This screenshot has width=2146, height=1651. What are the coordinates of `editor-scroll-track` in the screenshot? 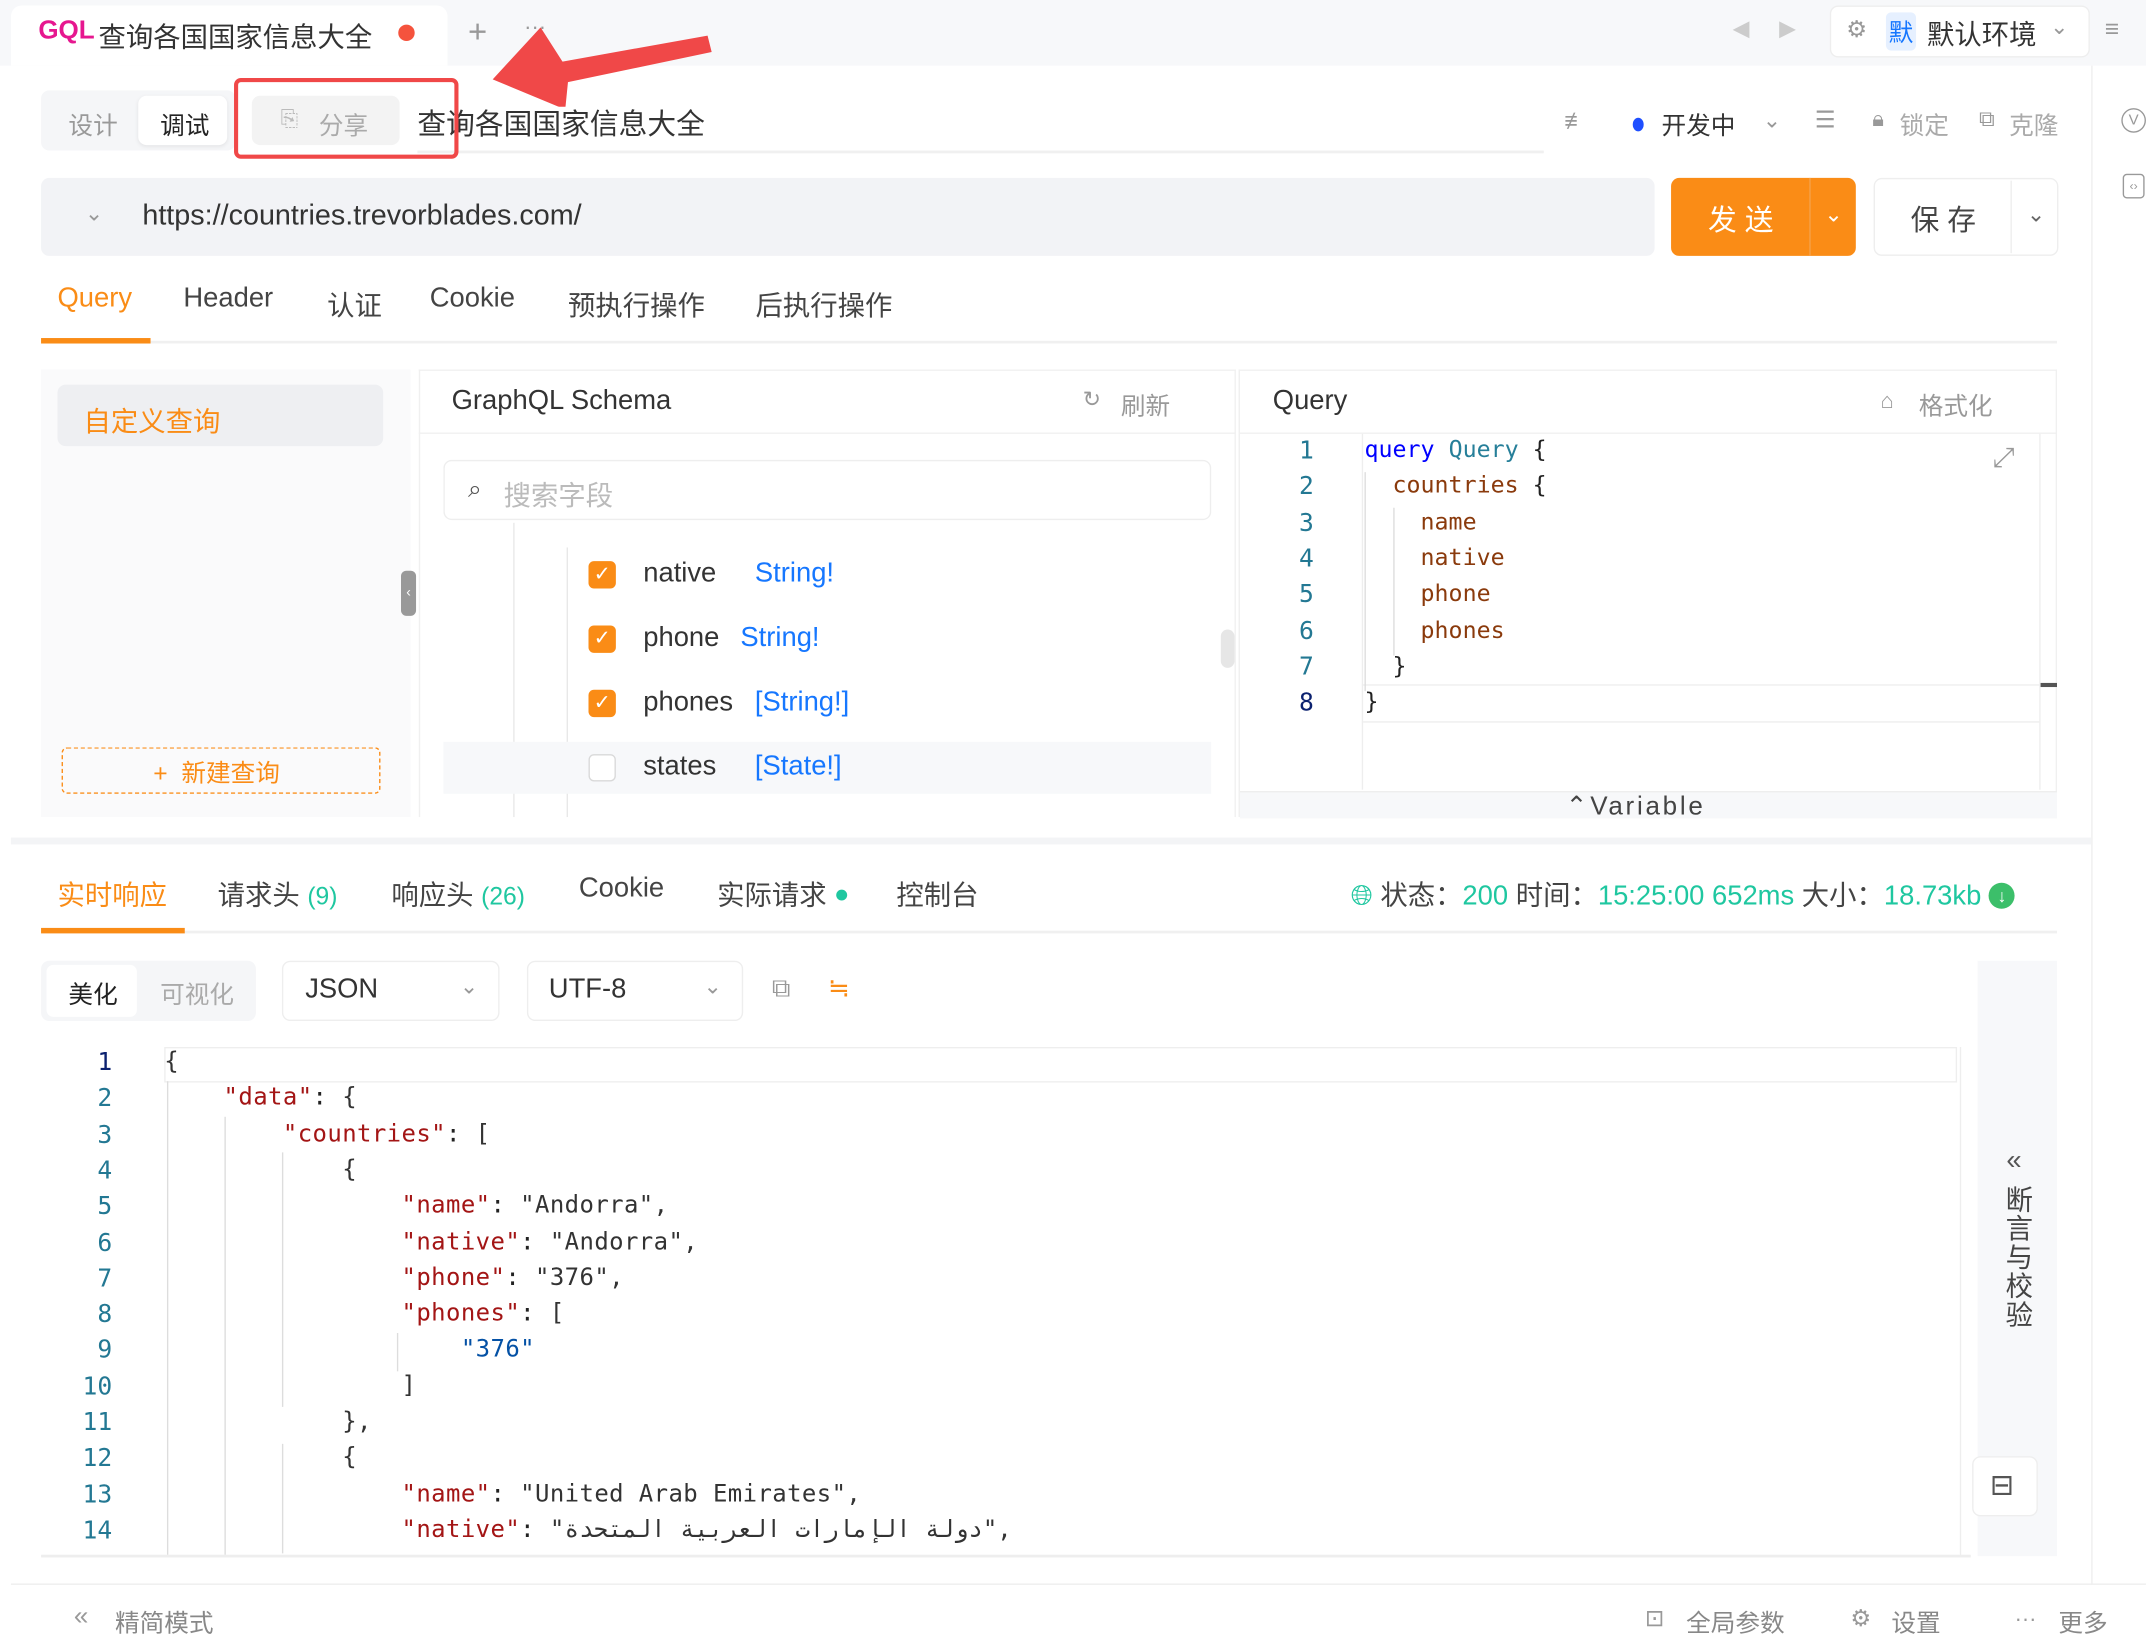 It's located at (2040, 611).